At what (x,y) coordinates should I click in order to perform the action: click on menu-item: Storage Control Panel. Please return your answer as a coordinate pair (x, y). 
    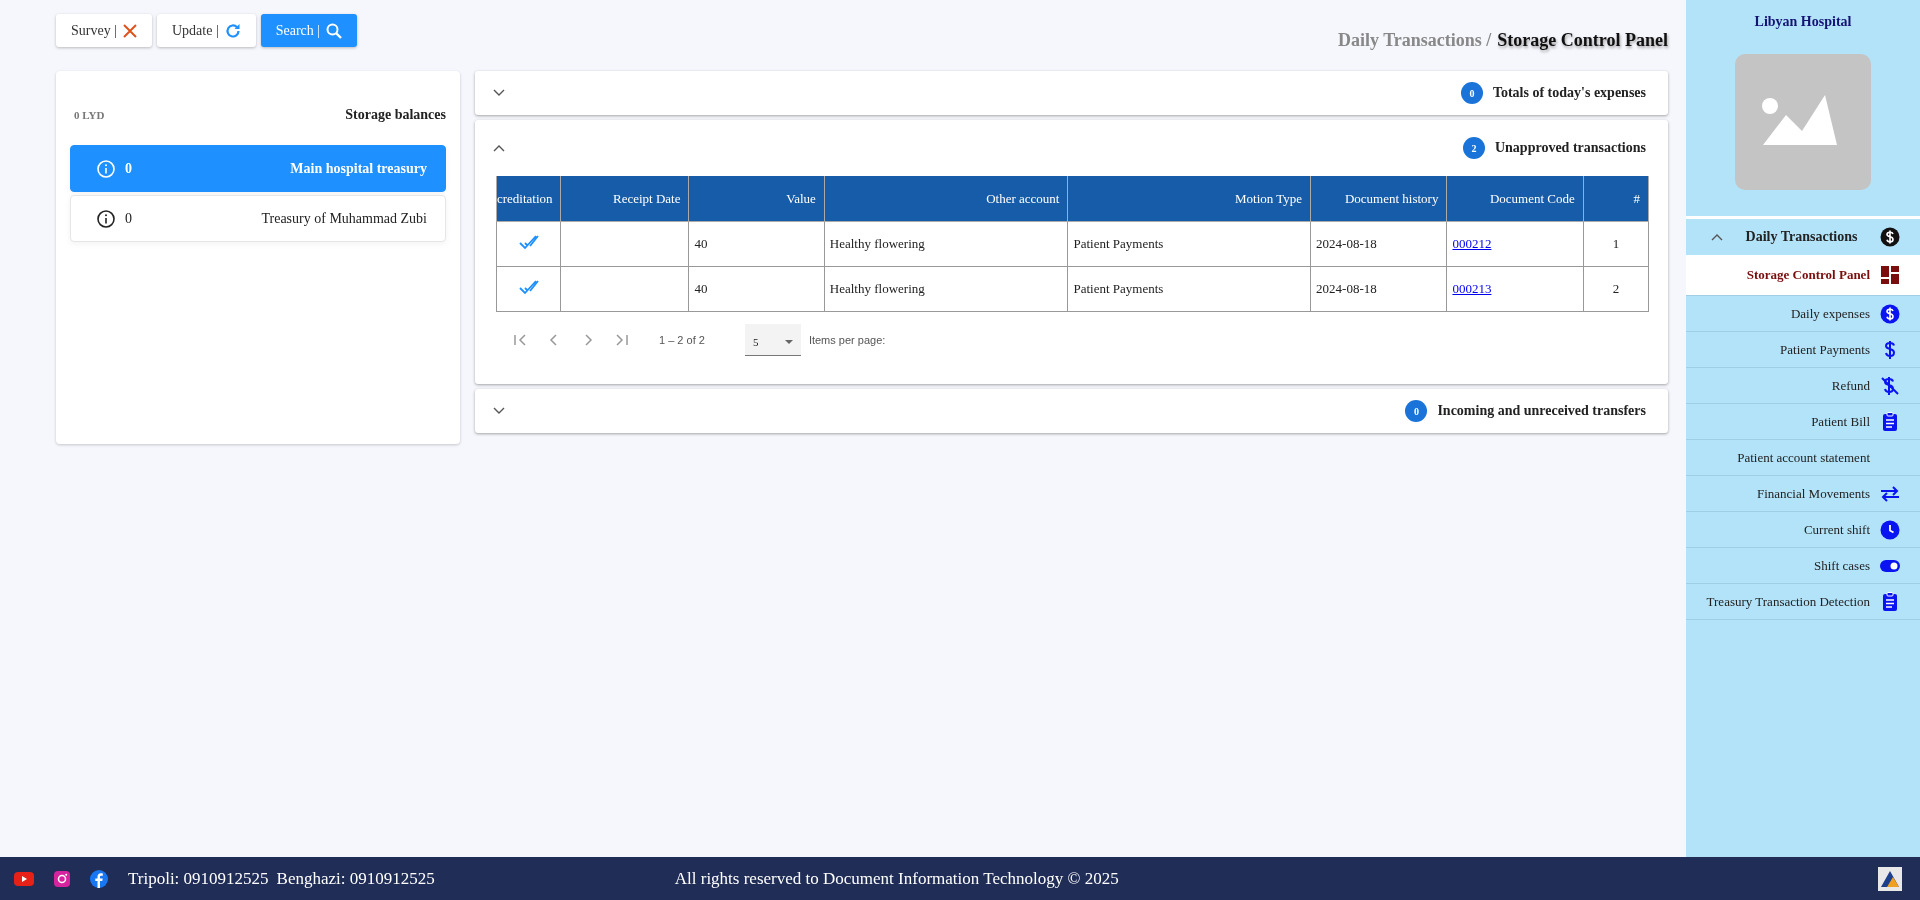
    Looking at the image, I should click on (1803, 275).